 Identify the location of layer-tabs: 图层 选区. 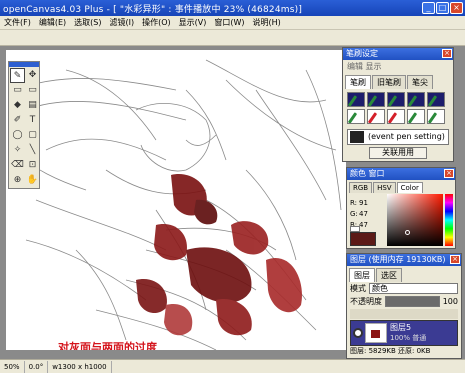
(404, 274).